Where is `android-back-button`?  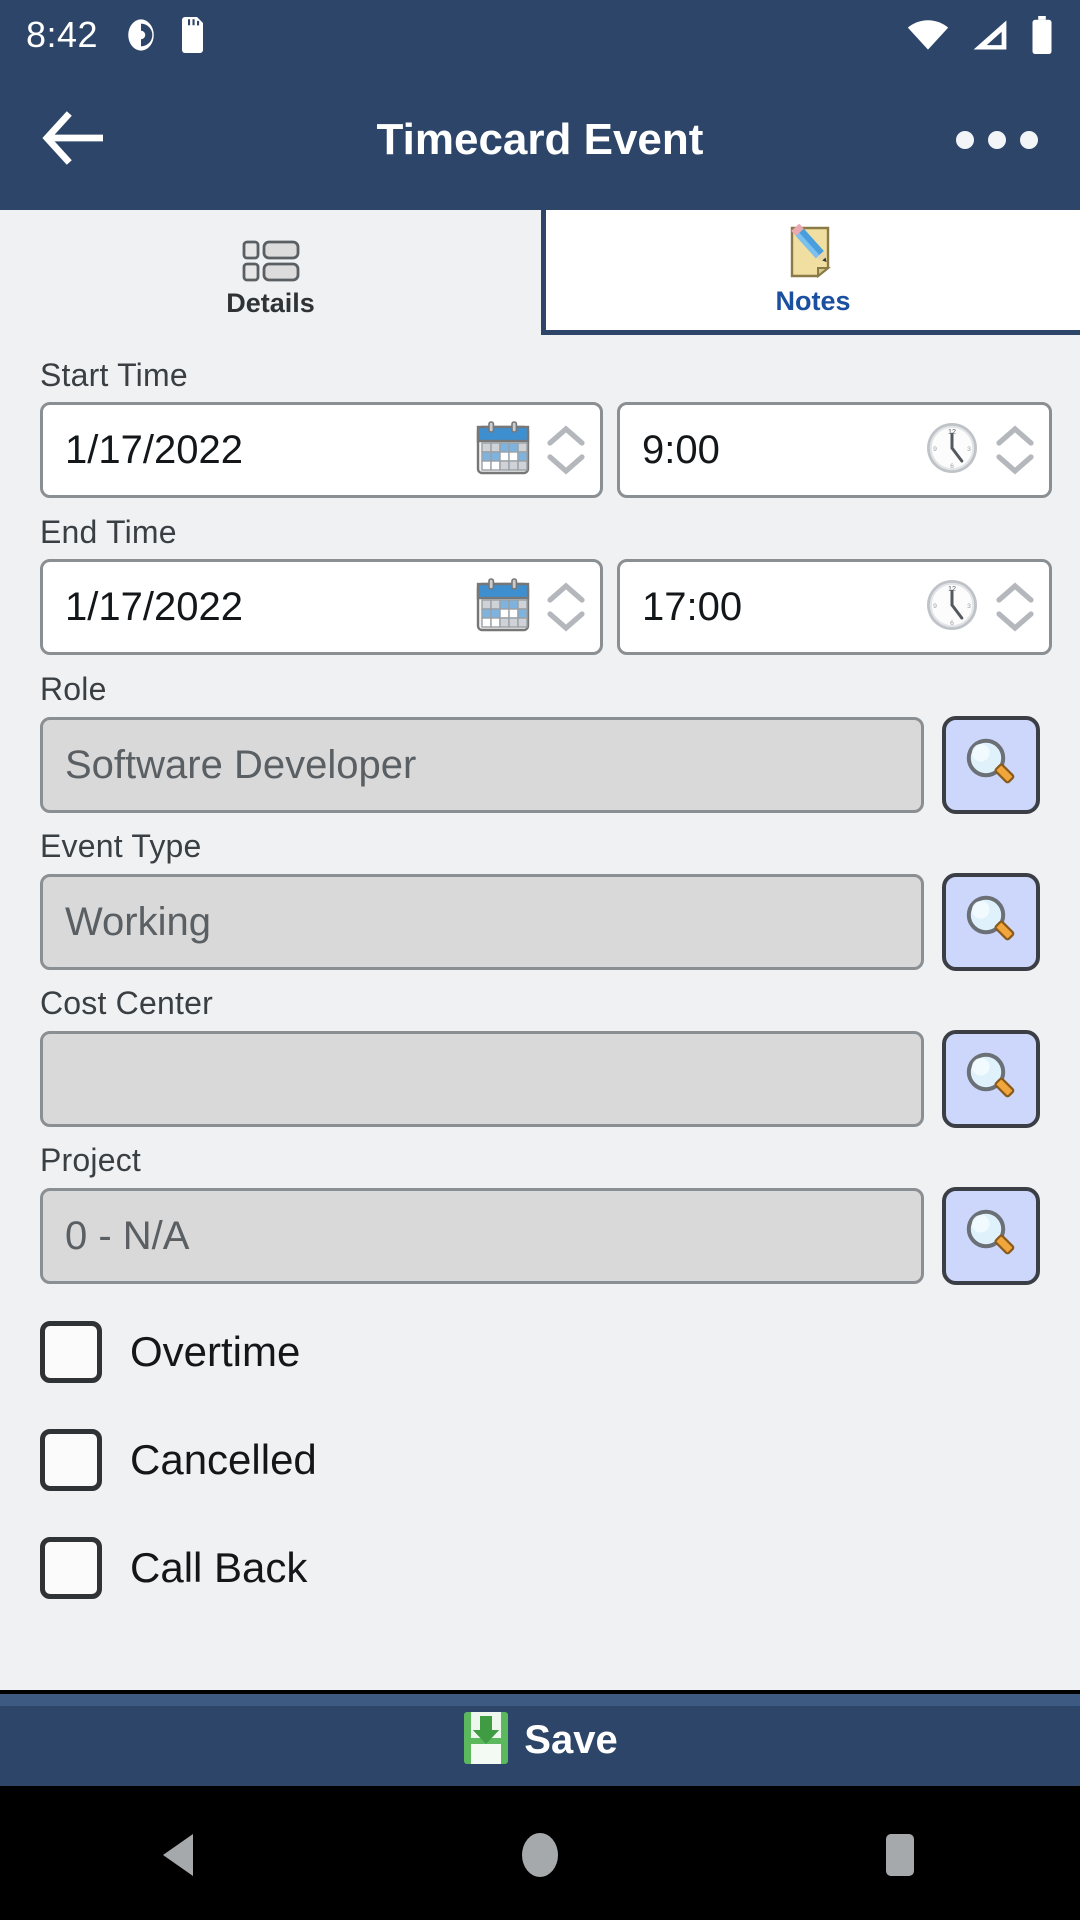 android-back-button is located at coordinates (180, 1855).